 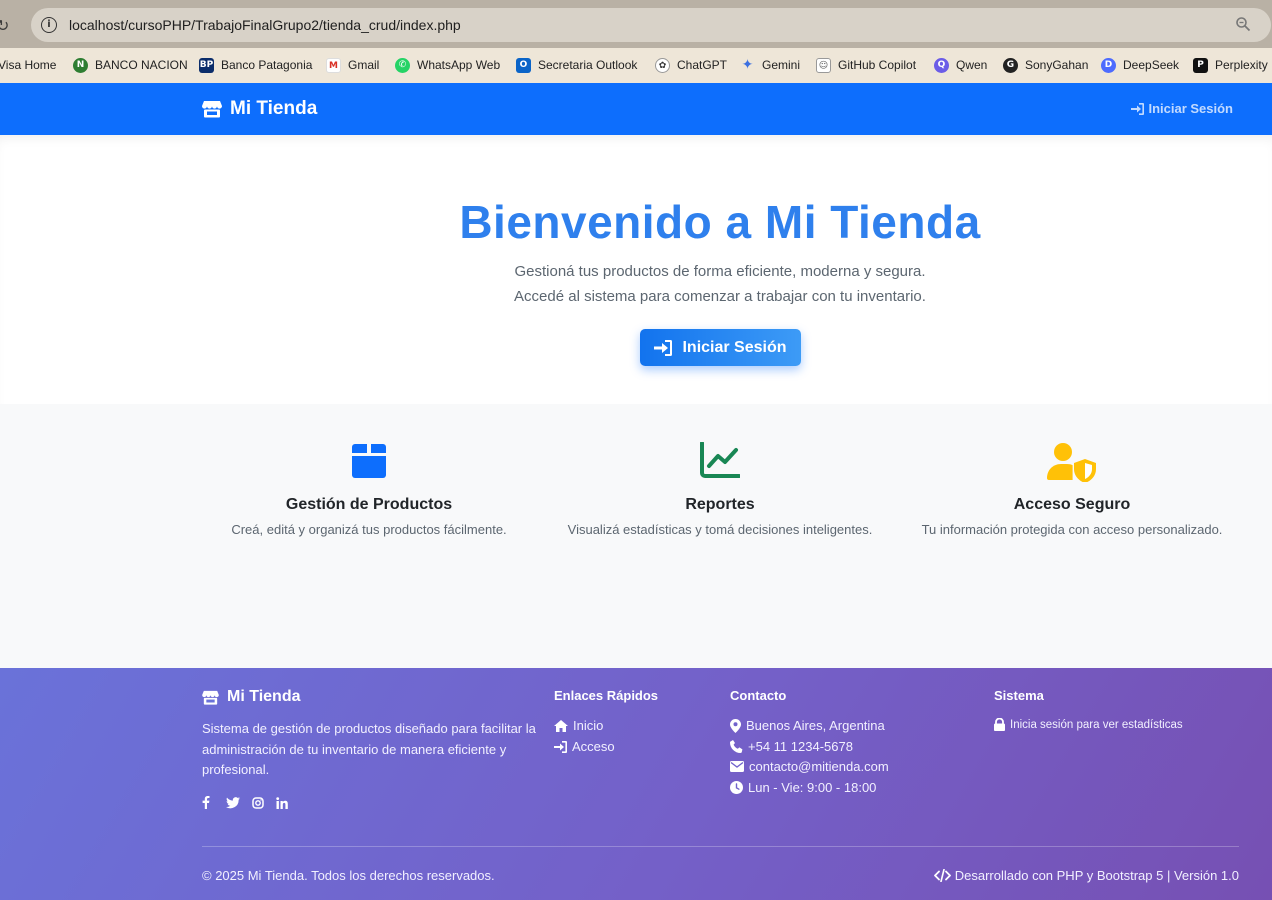 What do you see at coordinates (720, 347) in the screenshot?
I see `hero-login-button: Iniciar Sesión` at bounding box center [720, 347].